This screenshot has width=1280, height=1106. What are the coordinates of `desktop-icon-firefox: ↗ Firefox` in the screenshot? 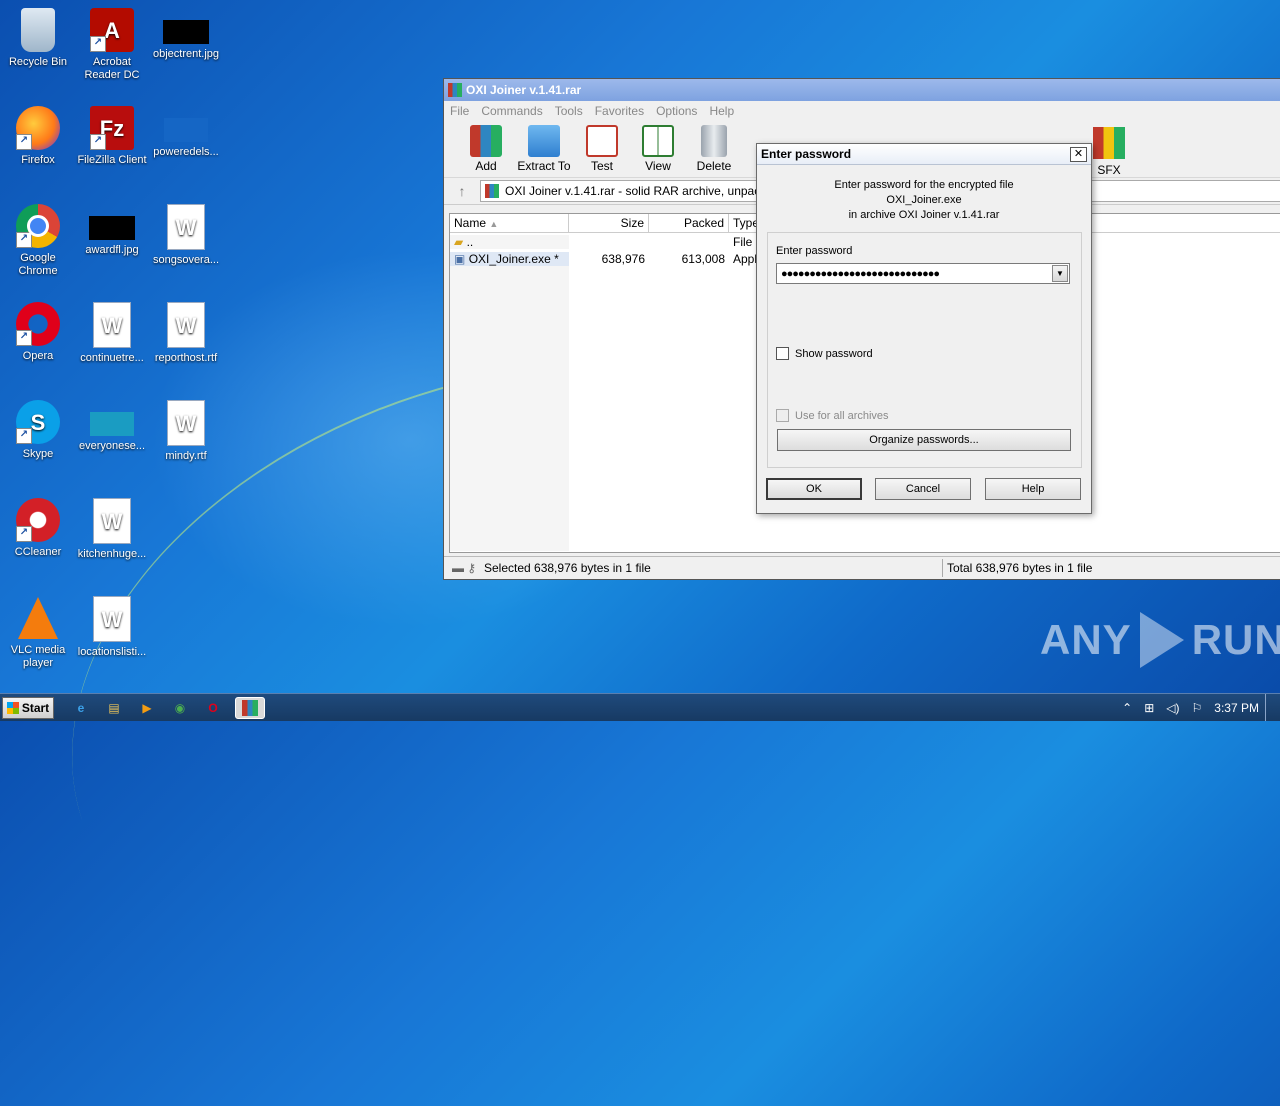 It's located at (38, 136).